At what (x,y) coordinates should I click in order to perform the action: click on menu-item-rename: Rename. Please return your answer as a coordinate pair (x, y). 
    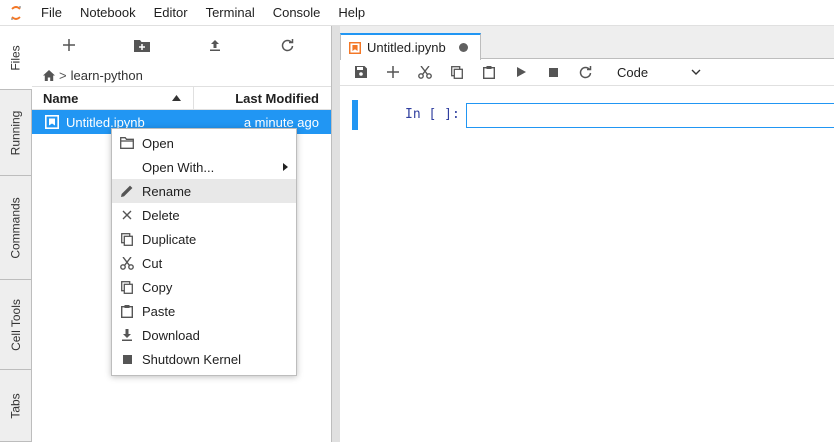
    Looking at the image, I should click on (204, 191).